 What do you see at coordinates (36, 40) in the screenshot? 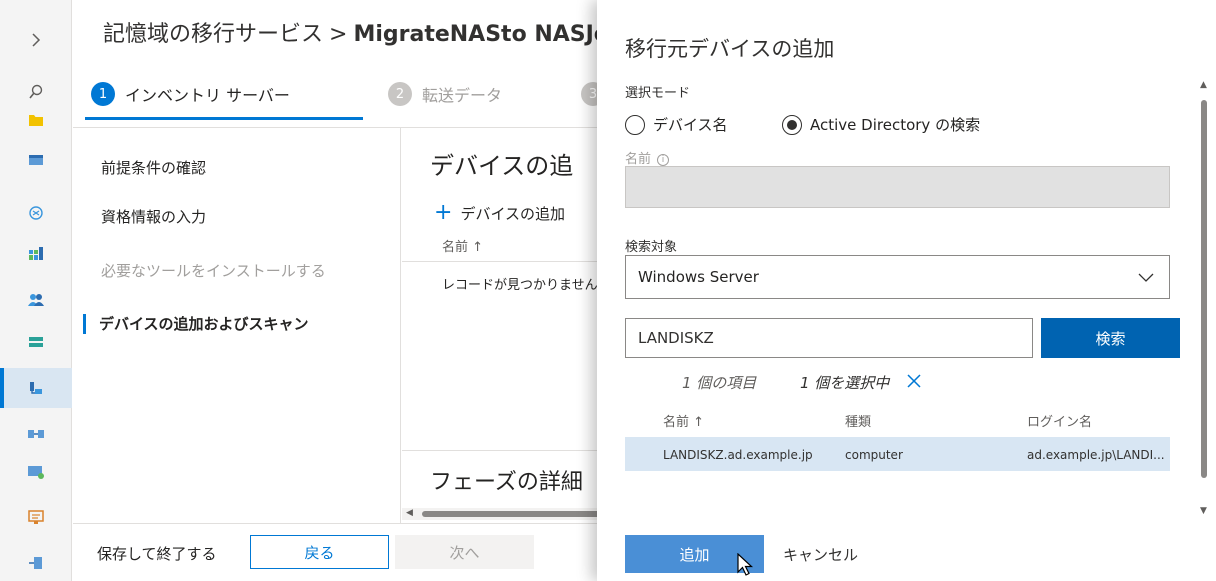
I see `expand-chevron-icon` at bounding box center [36, 40].